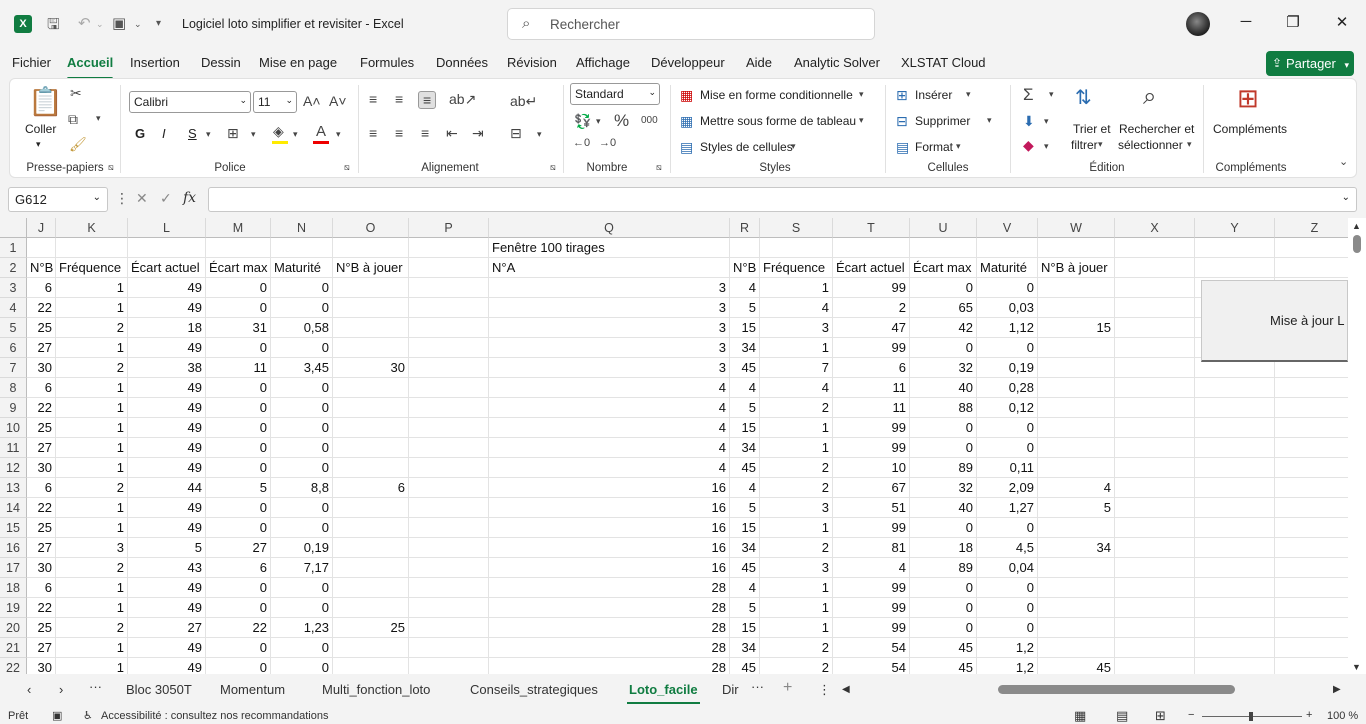 The image size is (1366, 724). What do you see at coordinates (871, 568) in the screenshot?
I see `cell-T17: 4` at bounding box center [871, 568].